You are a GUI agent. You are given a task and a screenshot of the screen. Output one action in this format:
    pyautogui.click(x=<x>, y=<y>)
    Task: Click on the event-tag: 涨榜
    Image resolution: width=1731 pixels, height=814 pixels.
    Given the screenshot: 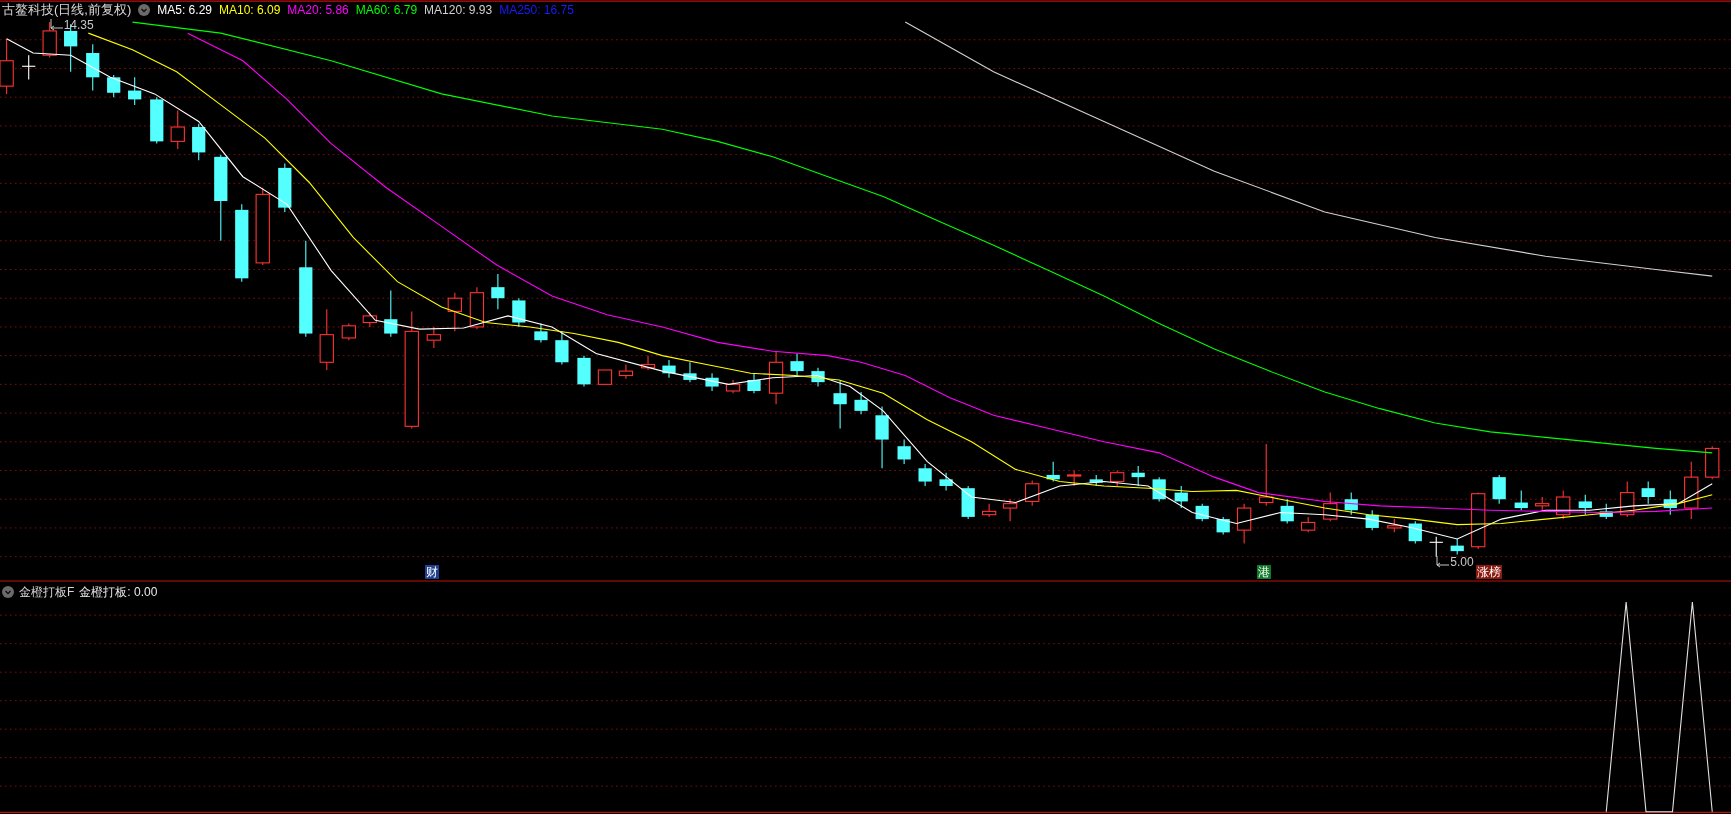 What is the action you would take?
    pyautogui.click(x=1488, y=572)
    